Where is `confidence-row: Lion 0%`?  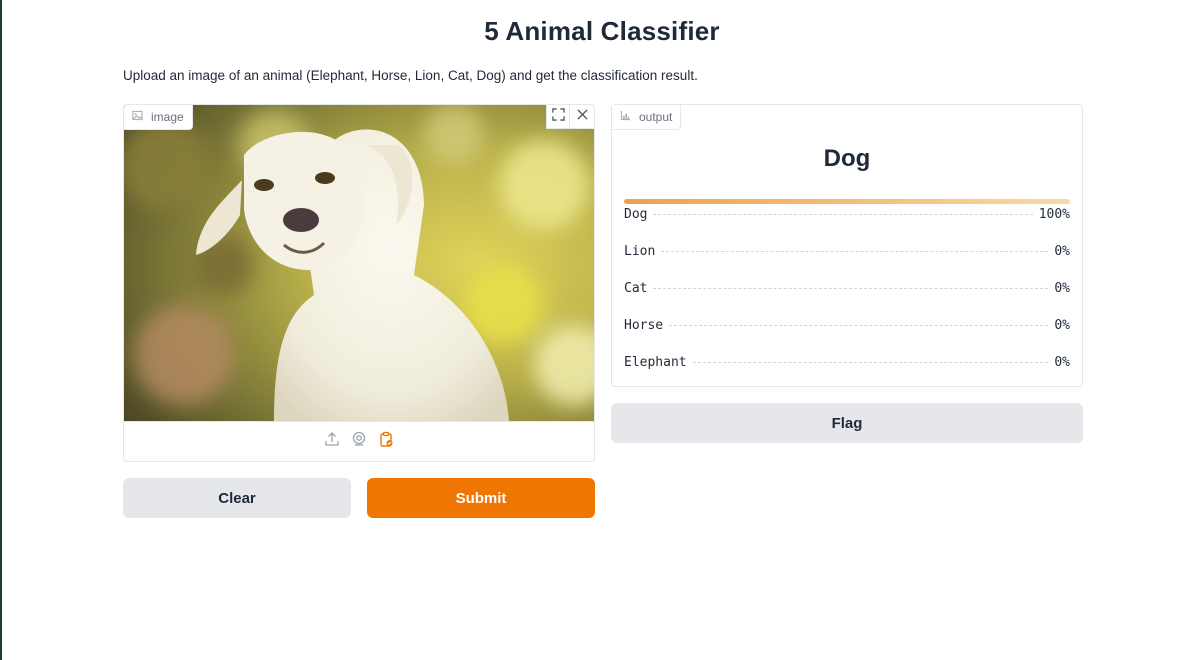 confidence-row: Lion 0% is located at coordinates (847, 262).